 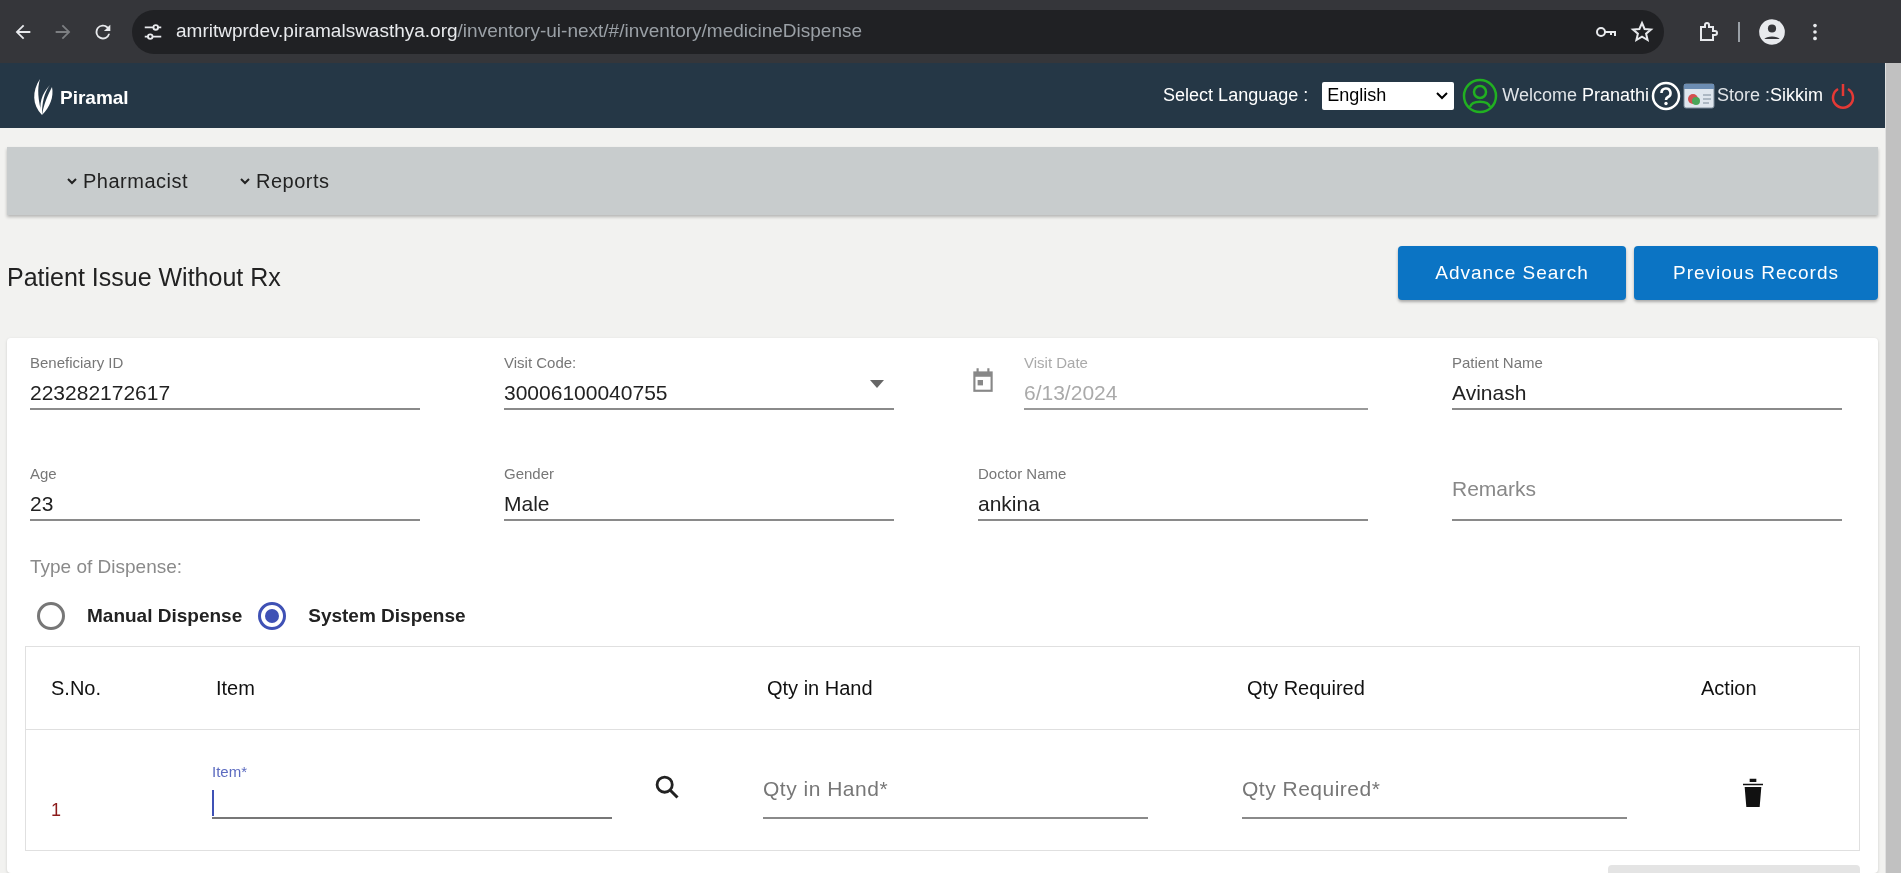 I want to click on calendar-icon, so click(x=983, y=380).